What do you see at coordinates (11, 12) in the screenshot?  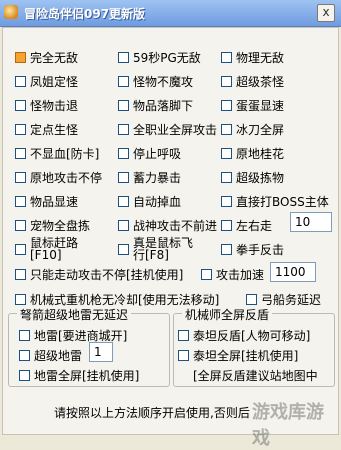 I see `app-icon` at bounding box center [11, 12].